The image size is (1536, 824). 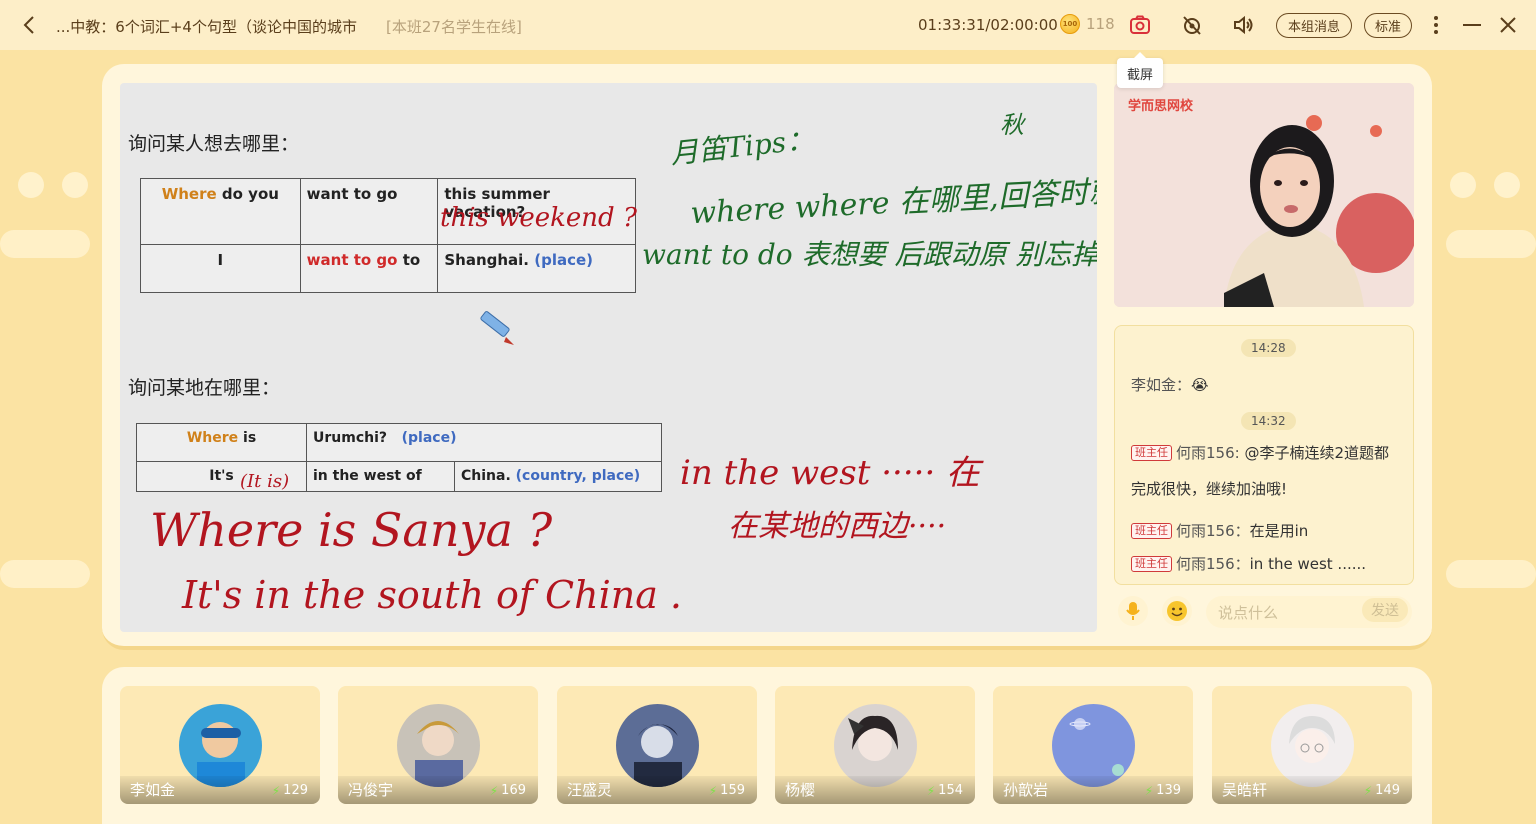 I want to click on online-count: [本班27名学生在线], so click(x=454, y=27).